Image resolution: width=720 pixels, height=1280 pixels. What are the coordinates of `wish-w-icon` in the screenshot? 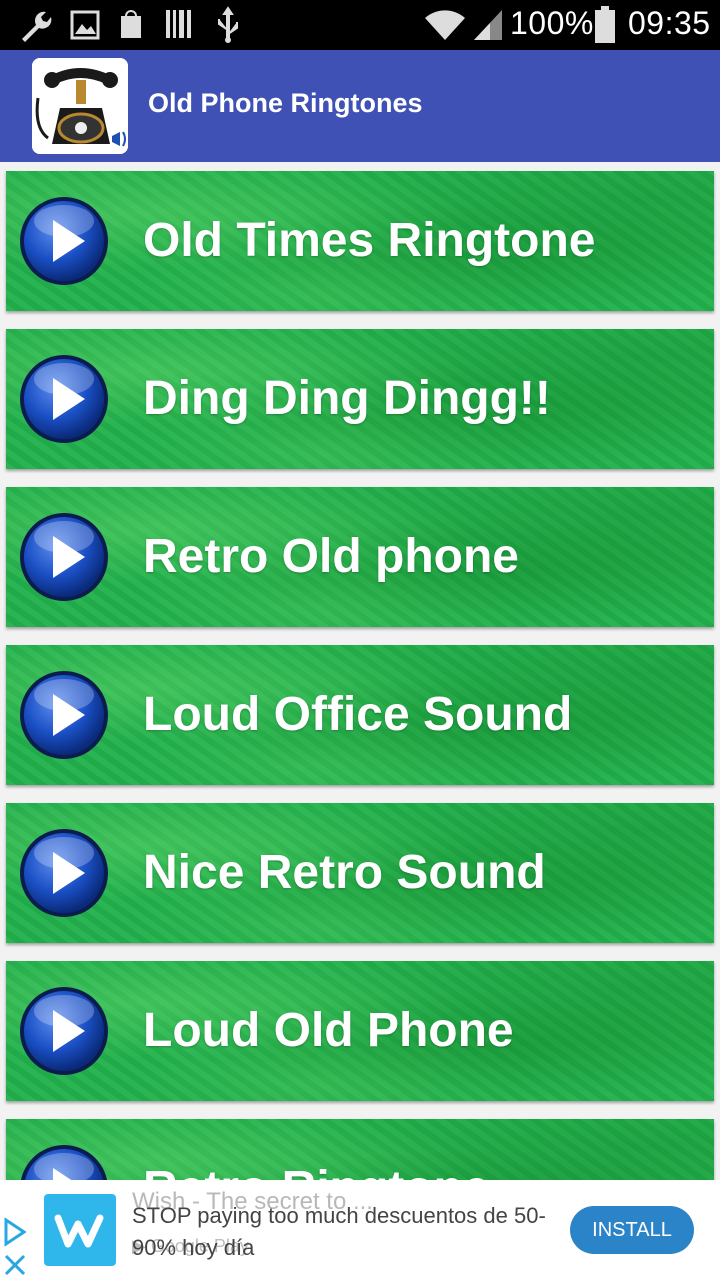 It's located at (79, 1231).